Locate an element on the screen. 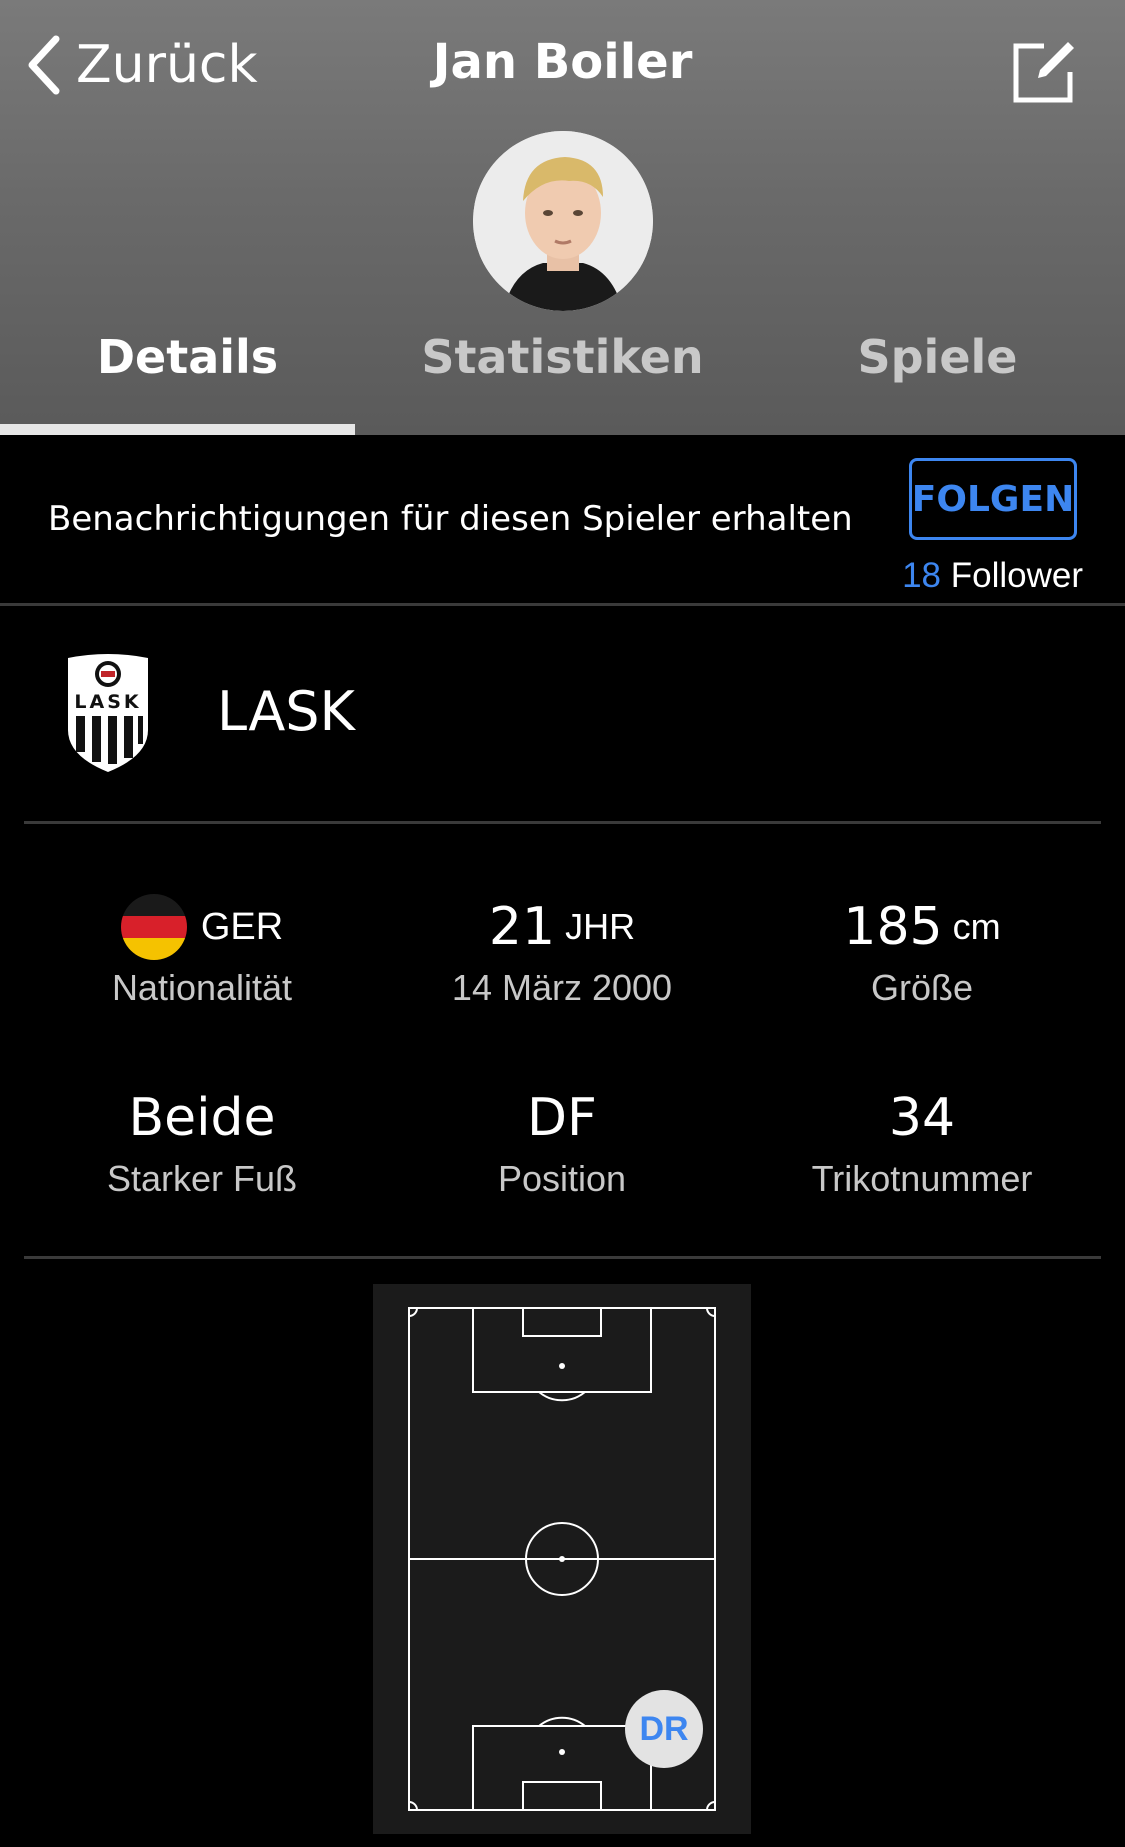 Image resolution: width=1125 pixels, height=1847 pixels. stat-age: 21 JHR 14 März 2000 is located at coordinates (562, 952).